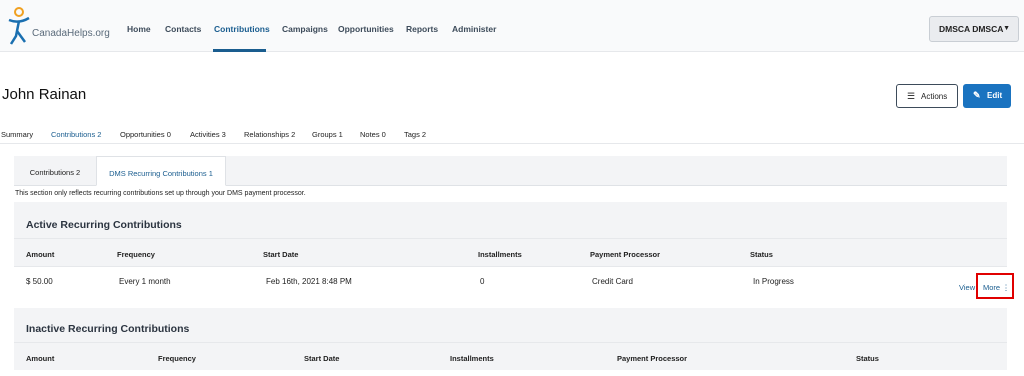 The width and height of the screenshot is (1024, 376). What do you see at coordinates (373, 134) in the screenshot?
I see `tab-notes: Notes 0` at bounding box center [373, 134].